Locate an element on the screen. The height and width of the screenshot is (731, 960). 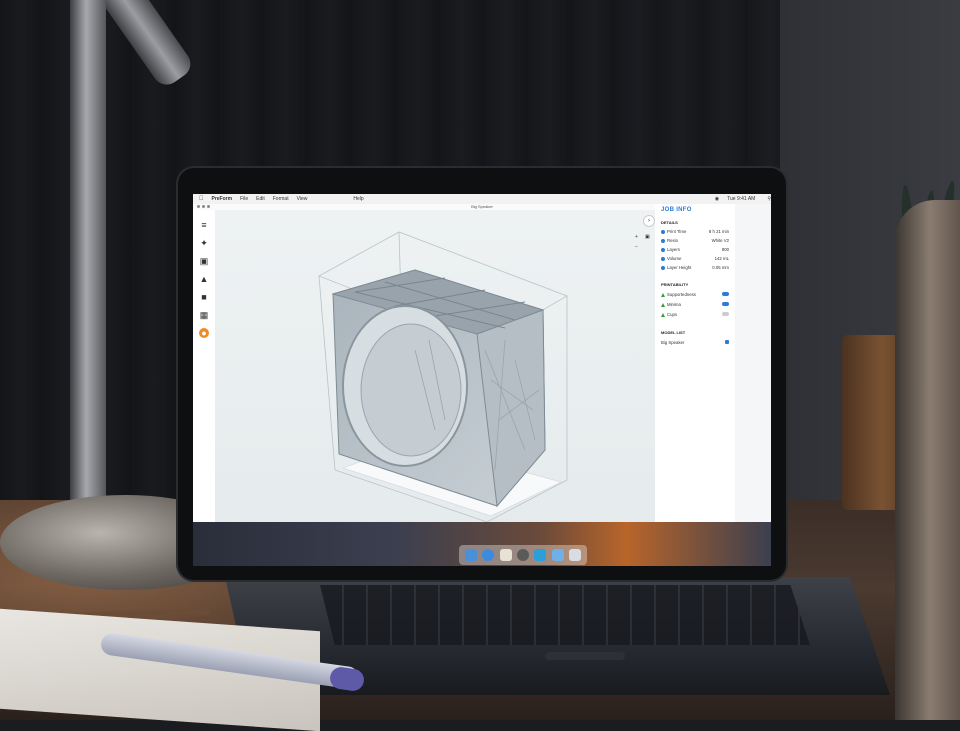
model-list-item: Big Speaker is located at coordinates (695, 342).